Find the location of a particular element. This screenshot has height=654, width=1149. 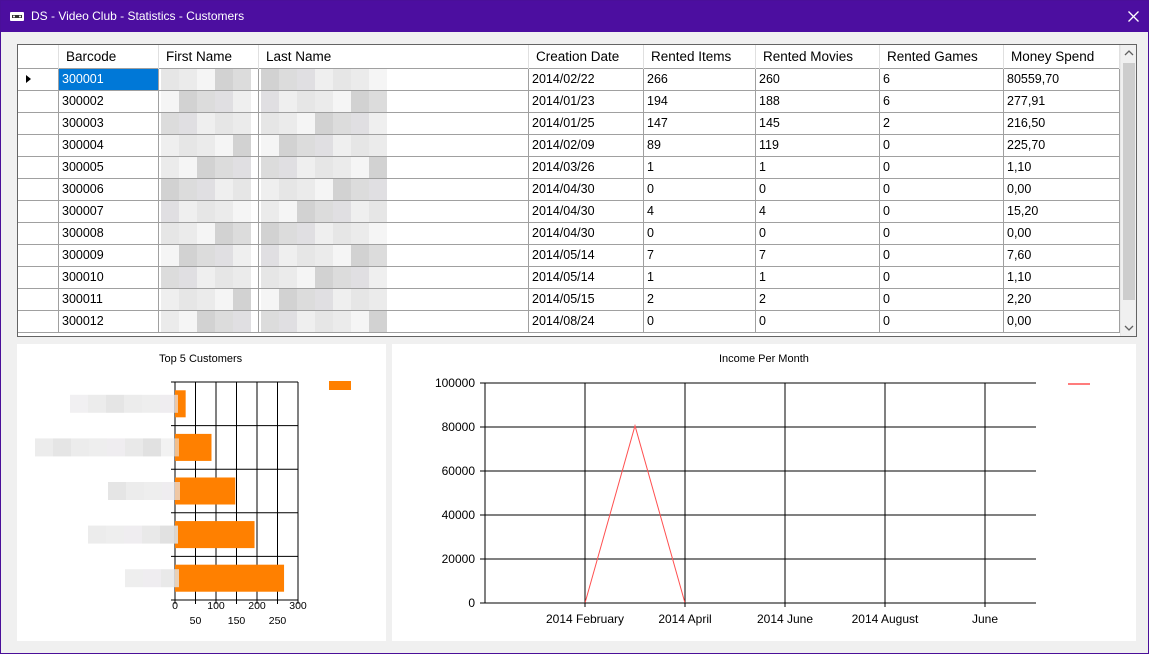

cell-barcode: 300002 is located at coordinates (109, 102).